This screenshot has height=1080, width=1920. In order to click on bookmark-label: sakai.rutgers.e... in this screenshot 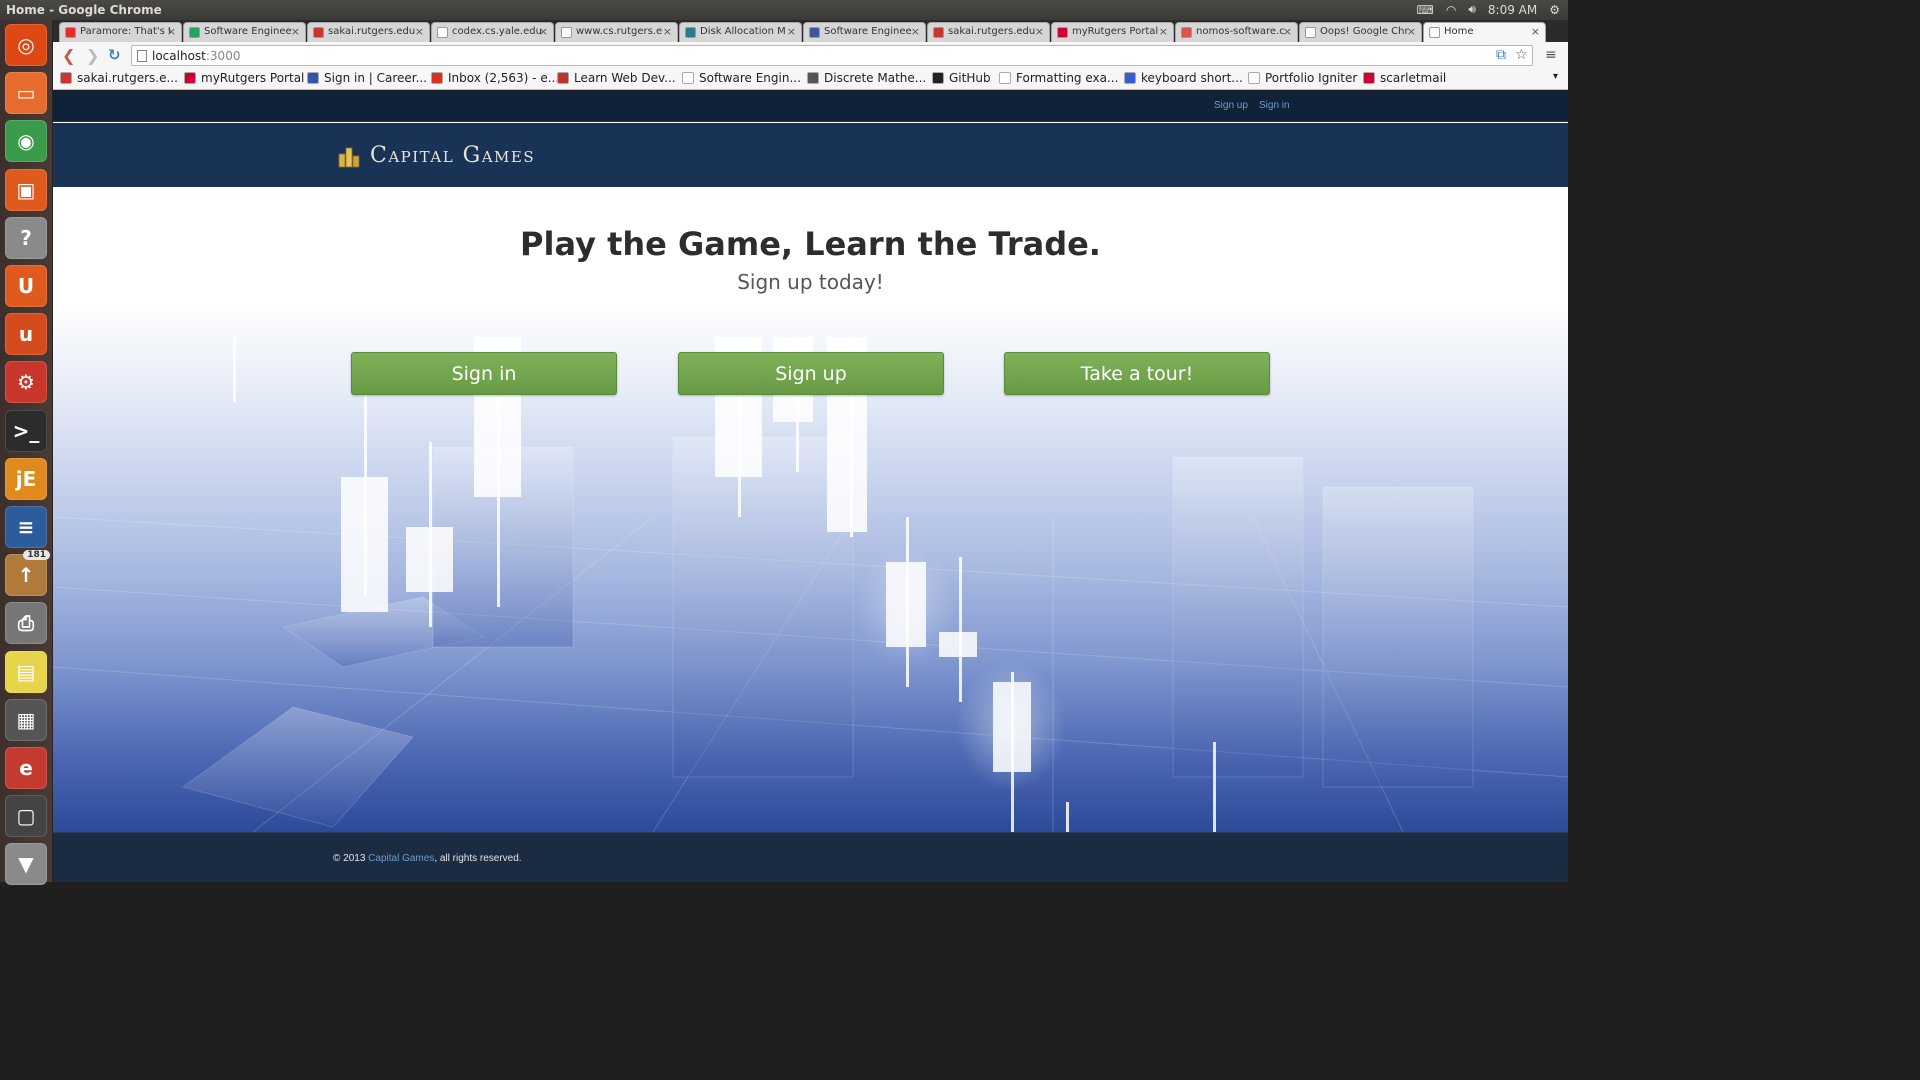, I will do `click(127, 78)`.